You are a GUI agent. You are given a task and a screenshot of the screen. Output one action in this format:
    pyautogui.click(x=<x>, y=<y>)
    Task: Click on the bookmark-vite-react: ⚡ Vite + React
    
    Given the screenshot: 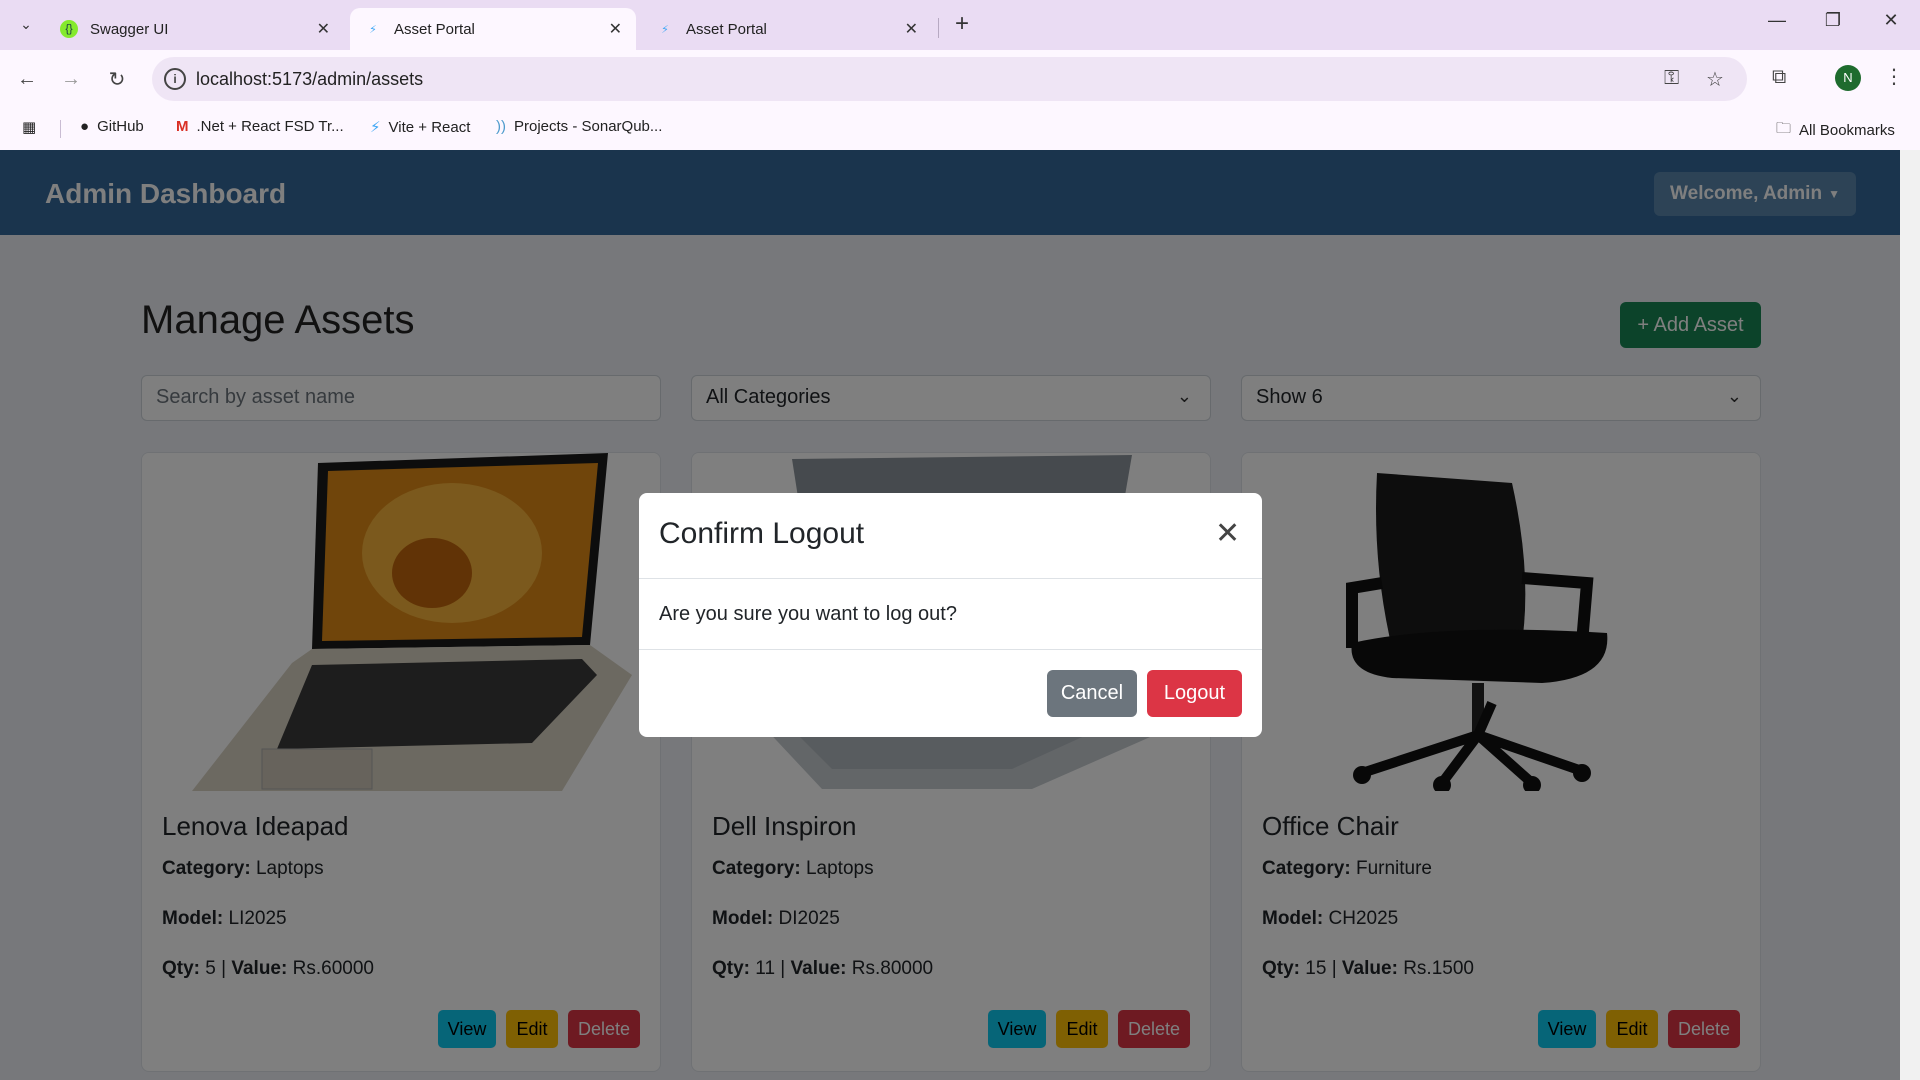 What is the action you would take?
    pyautogui.click(x=420, y=127)
    